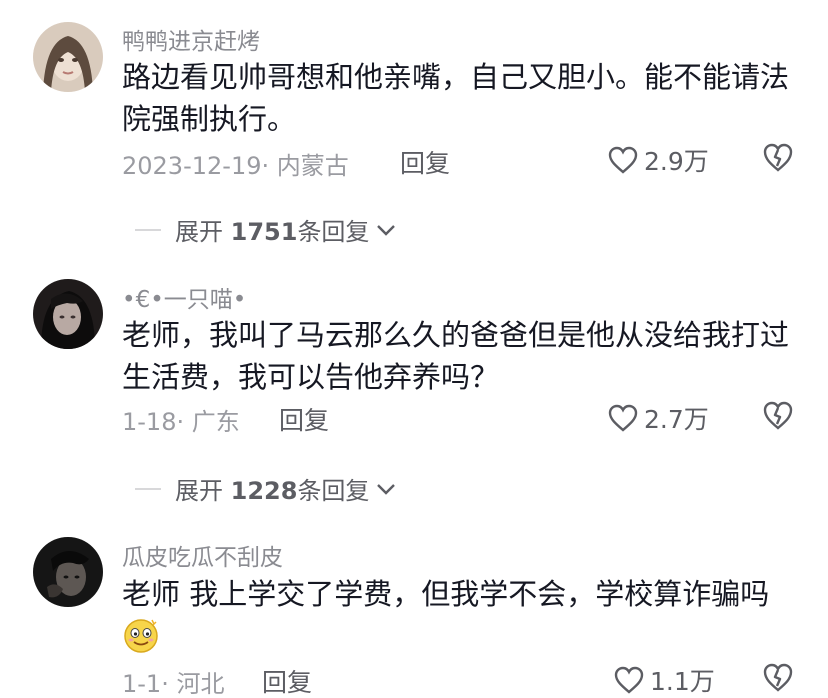  What do you see at coordinates (173, 684) in the screenshot?
I see `comment-meta: 1-1· 河北` at bounding box center [173, 684].